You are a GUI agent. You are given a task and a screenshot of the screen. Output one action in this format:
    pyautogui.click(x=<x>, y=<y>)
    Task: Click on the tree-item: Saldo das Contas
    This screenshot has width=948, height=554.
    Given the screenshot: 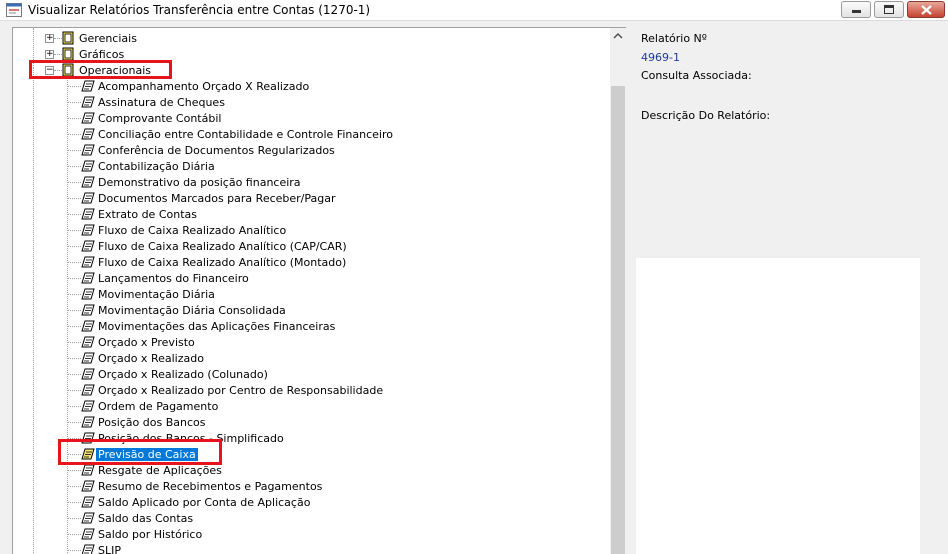 What is the action you would take?
    pyautogui.click(x=145, y=518)
    